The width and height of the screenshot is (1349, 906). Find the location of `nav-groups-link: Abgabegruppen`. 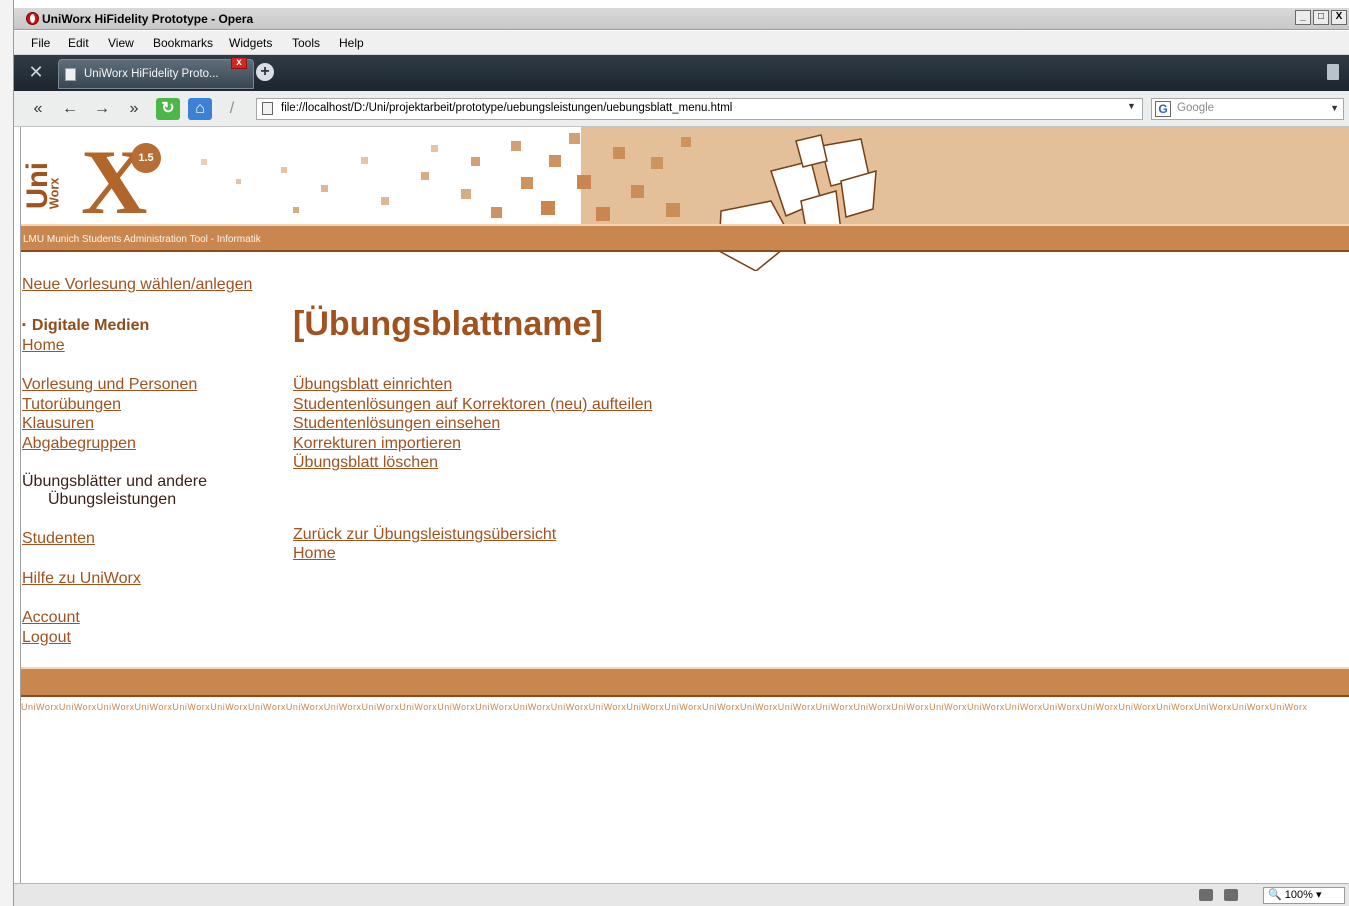

nav-groups-link: Abgabegruppen is located at coordinates (152, 444).